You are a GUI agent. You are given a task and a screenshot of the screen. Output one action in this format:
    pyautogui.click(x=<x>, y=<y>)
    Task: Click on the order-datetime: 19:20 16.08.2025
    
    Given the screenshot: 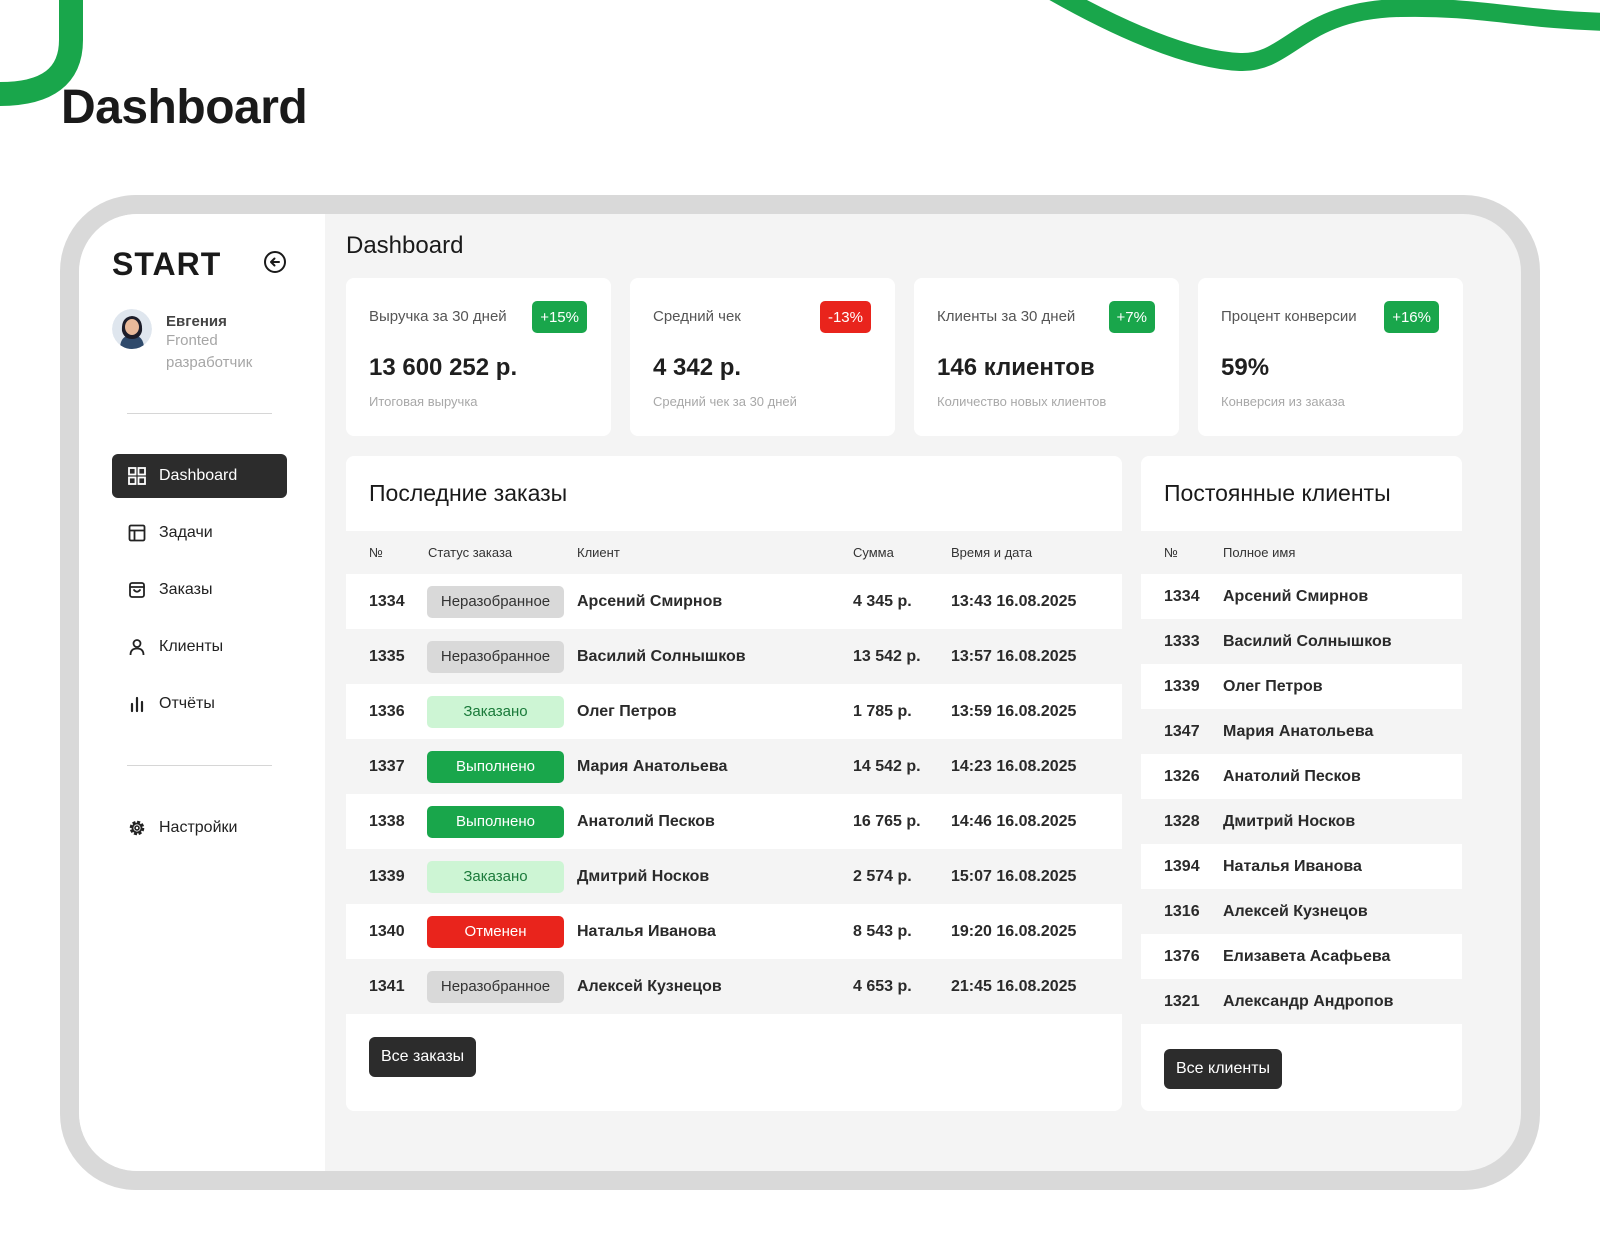 What is the action you would take?
    pyautogui.click(x=1014, y=931)
    